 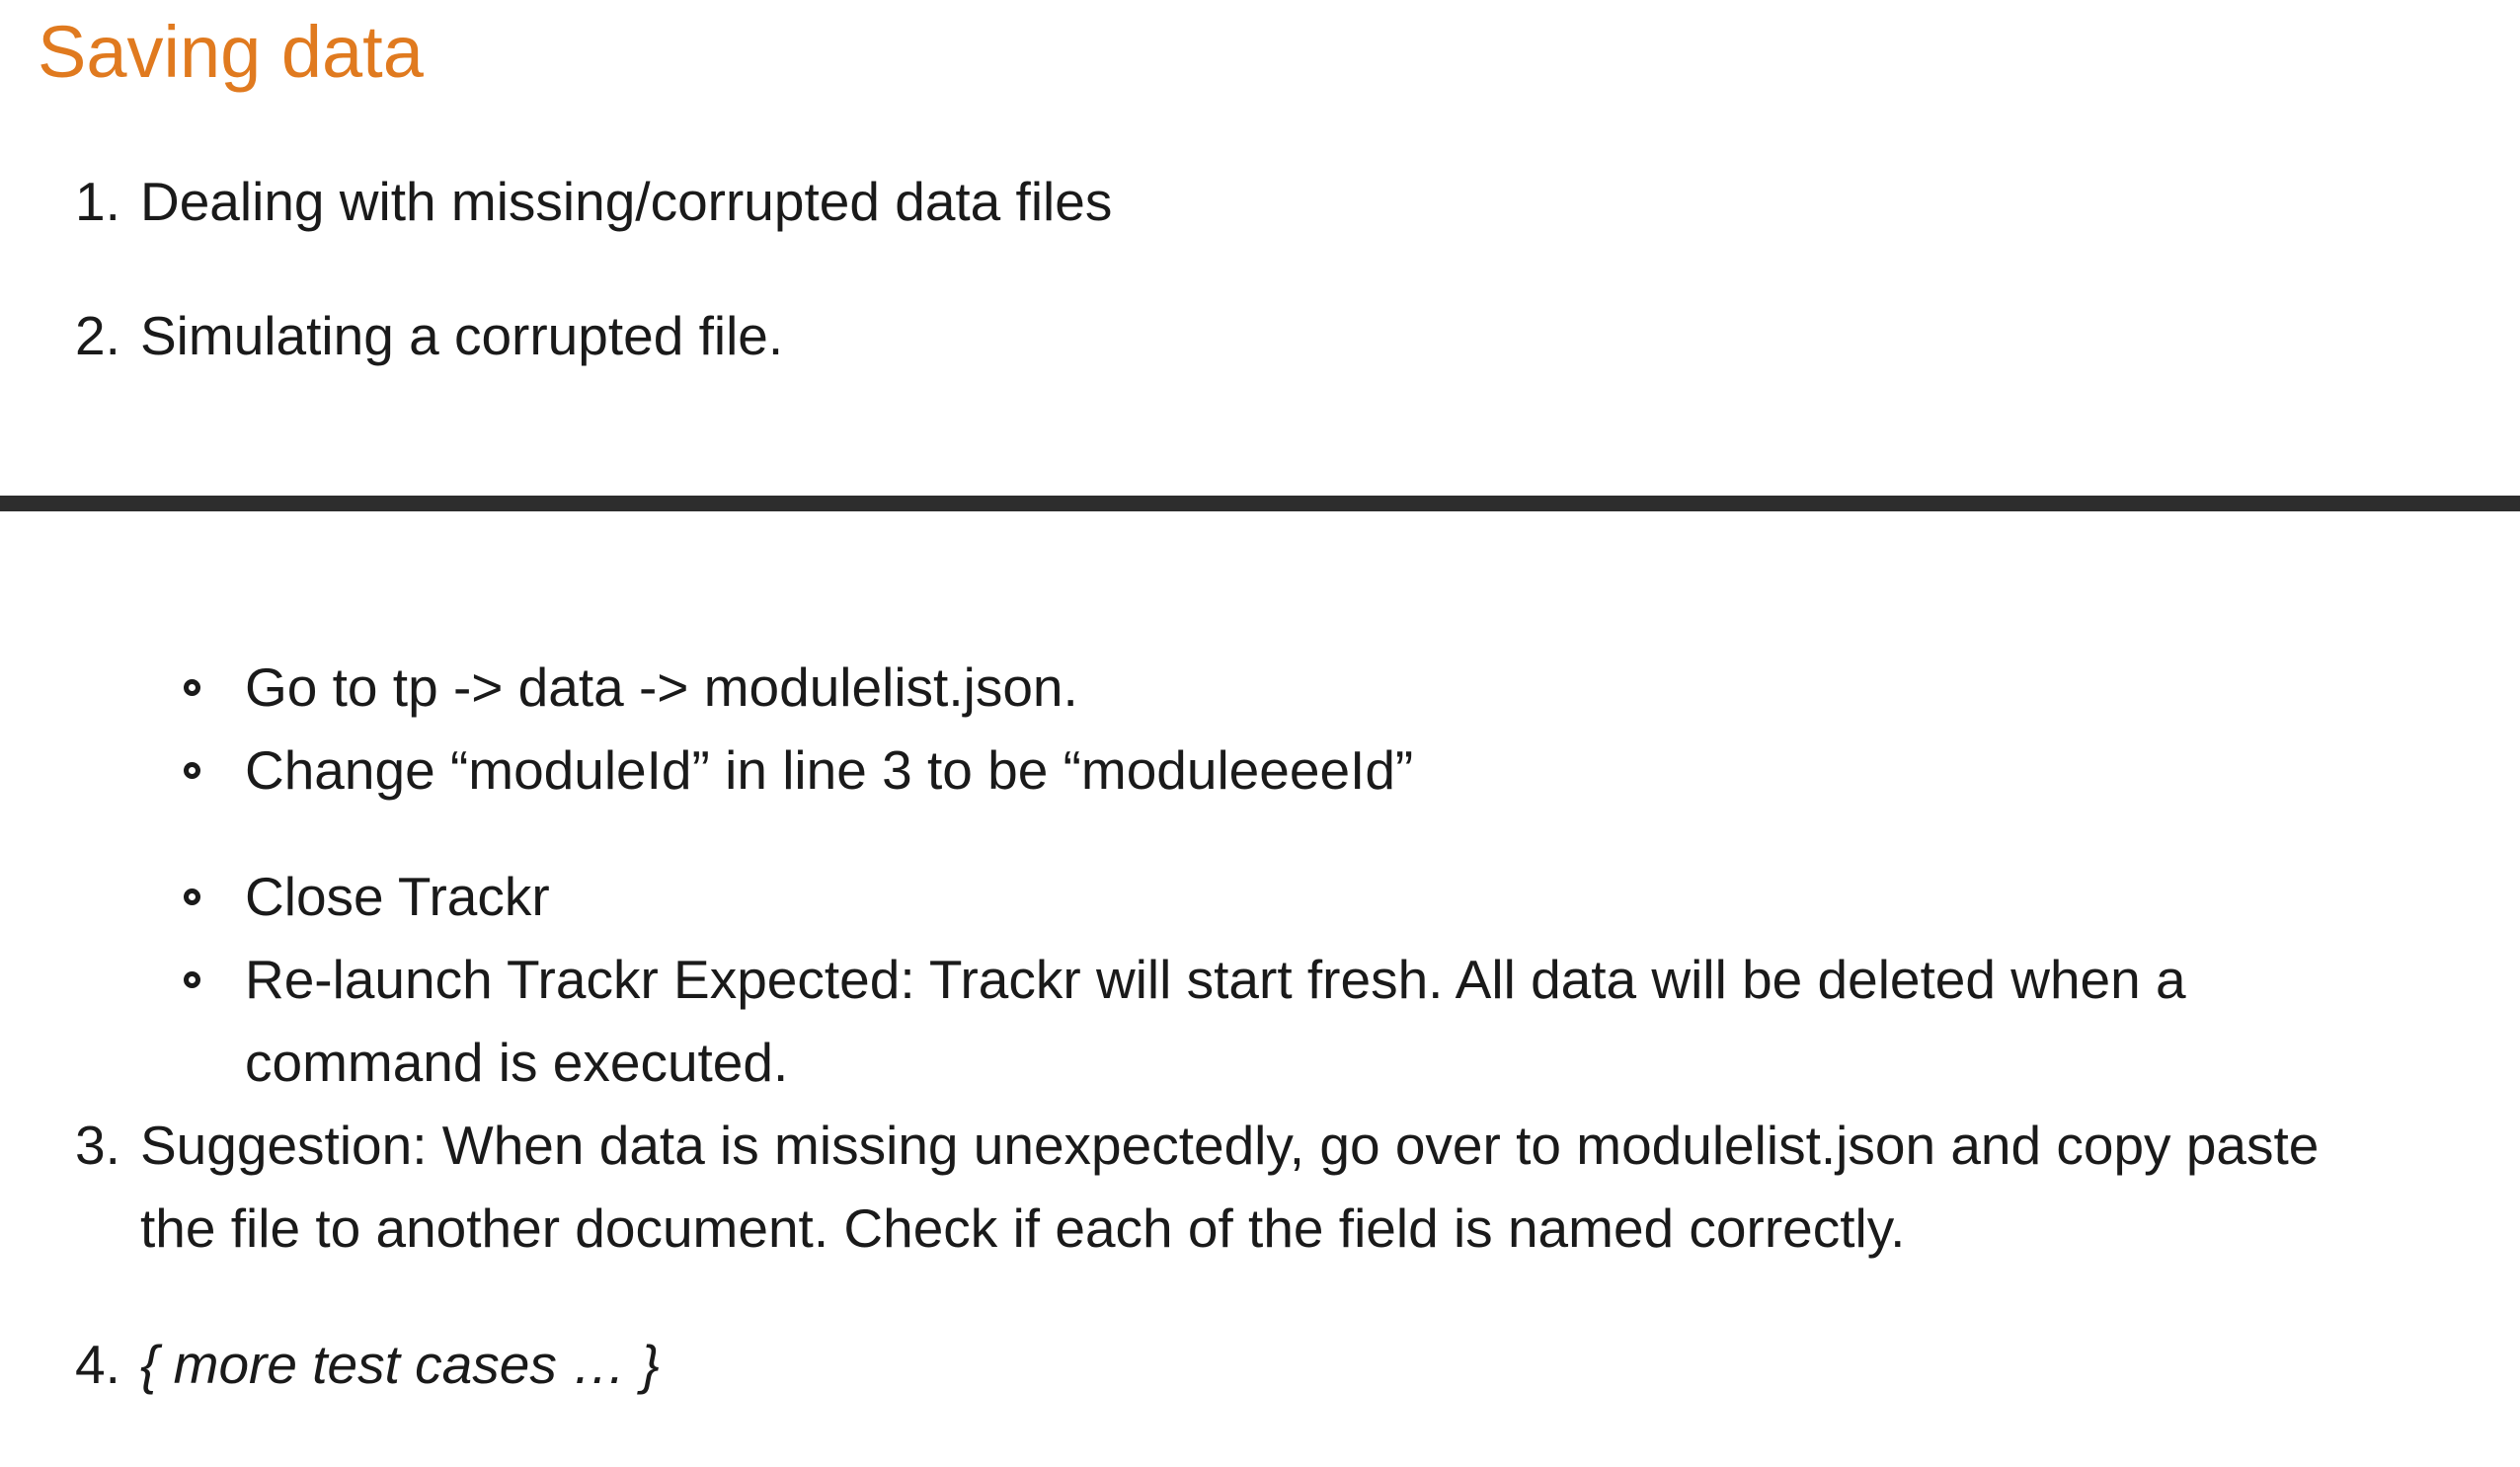 I want to click on list-item-4: { more test cases … }, so click(x=400, y=1364).